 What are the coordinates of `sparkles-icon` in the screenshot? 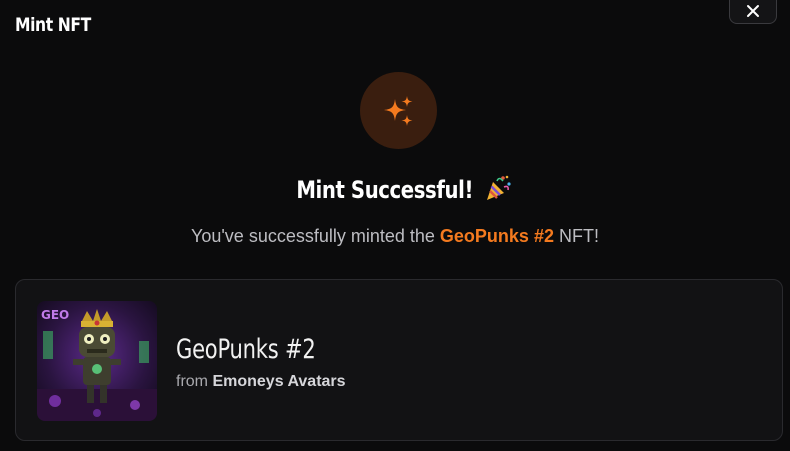 It's located at (397, 110).